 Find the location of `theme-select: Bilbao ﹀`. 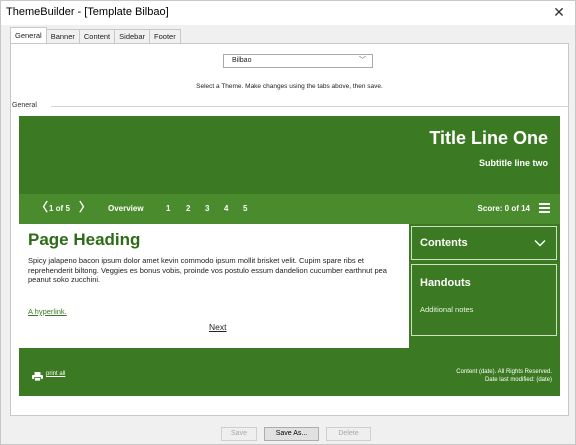

theme-select: Bilbao ﹀ is located at coordinates (298, 61).